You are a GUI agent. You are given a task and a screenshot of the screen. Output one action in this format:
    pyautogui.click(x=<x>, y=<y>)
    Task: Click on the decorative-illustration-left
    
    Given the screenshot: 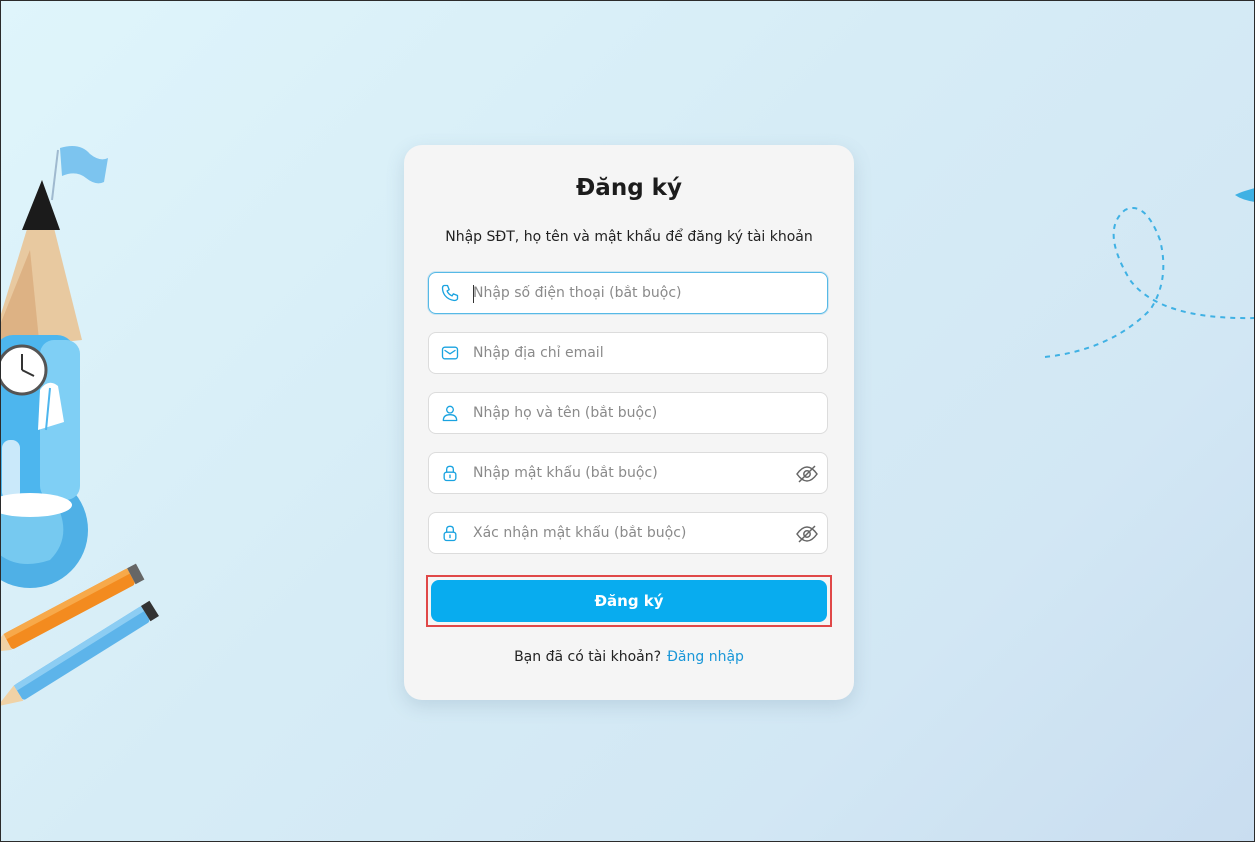 What is the action you would take?
    pyautogui.click(x=79, y=426)
    